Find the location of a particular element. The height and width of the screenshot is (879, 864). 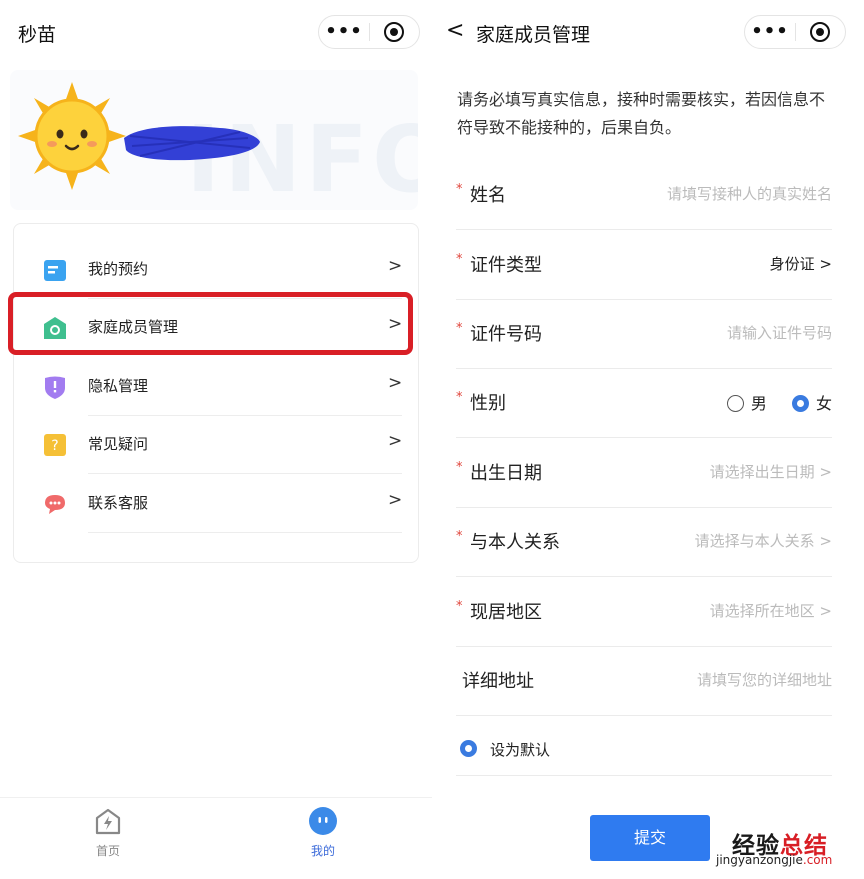

field-birth-date: * 出生日期 请选择出生日期 > is located at coordinates (644, 473).